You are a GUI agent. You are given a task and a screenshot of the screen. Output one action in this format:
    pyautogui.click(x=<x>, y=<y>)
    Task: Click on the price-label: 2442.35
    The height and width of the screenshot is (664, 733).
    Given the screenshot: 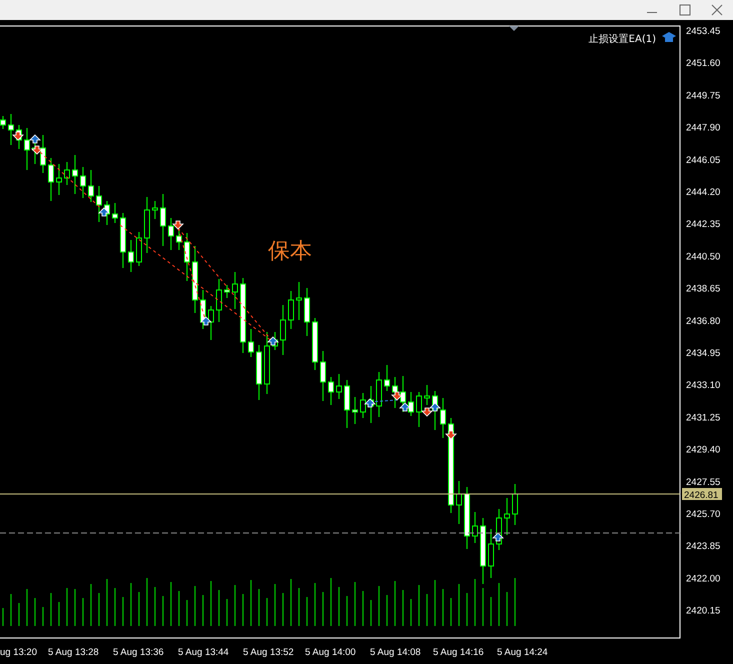 What is the action you would take?
    pyautogui.click(x=703, y=224)
    